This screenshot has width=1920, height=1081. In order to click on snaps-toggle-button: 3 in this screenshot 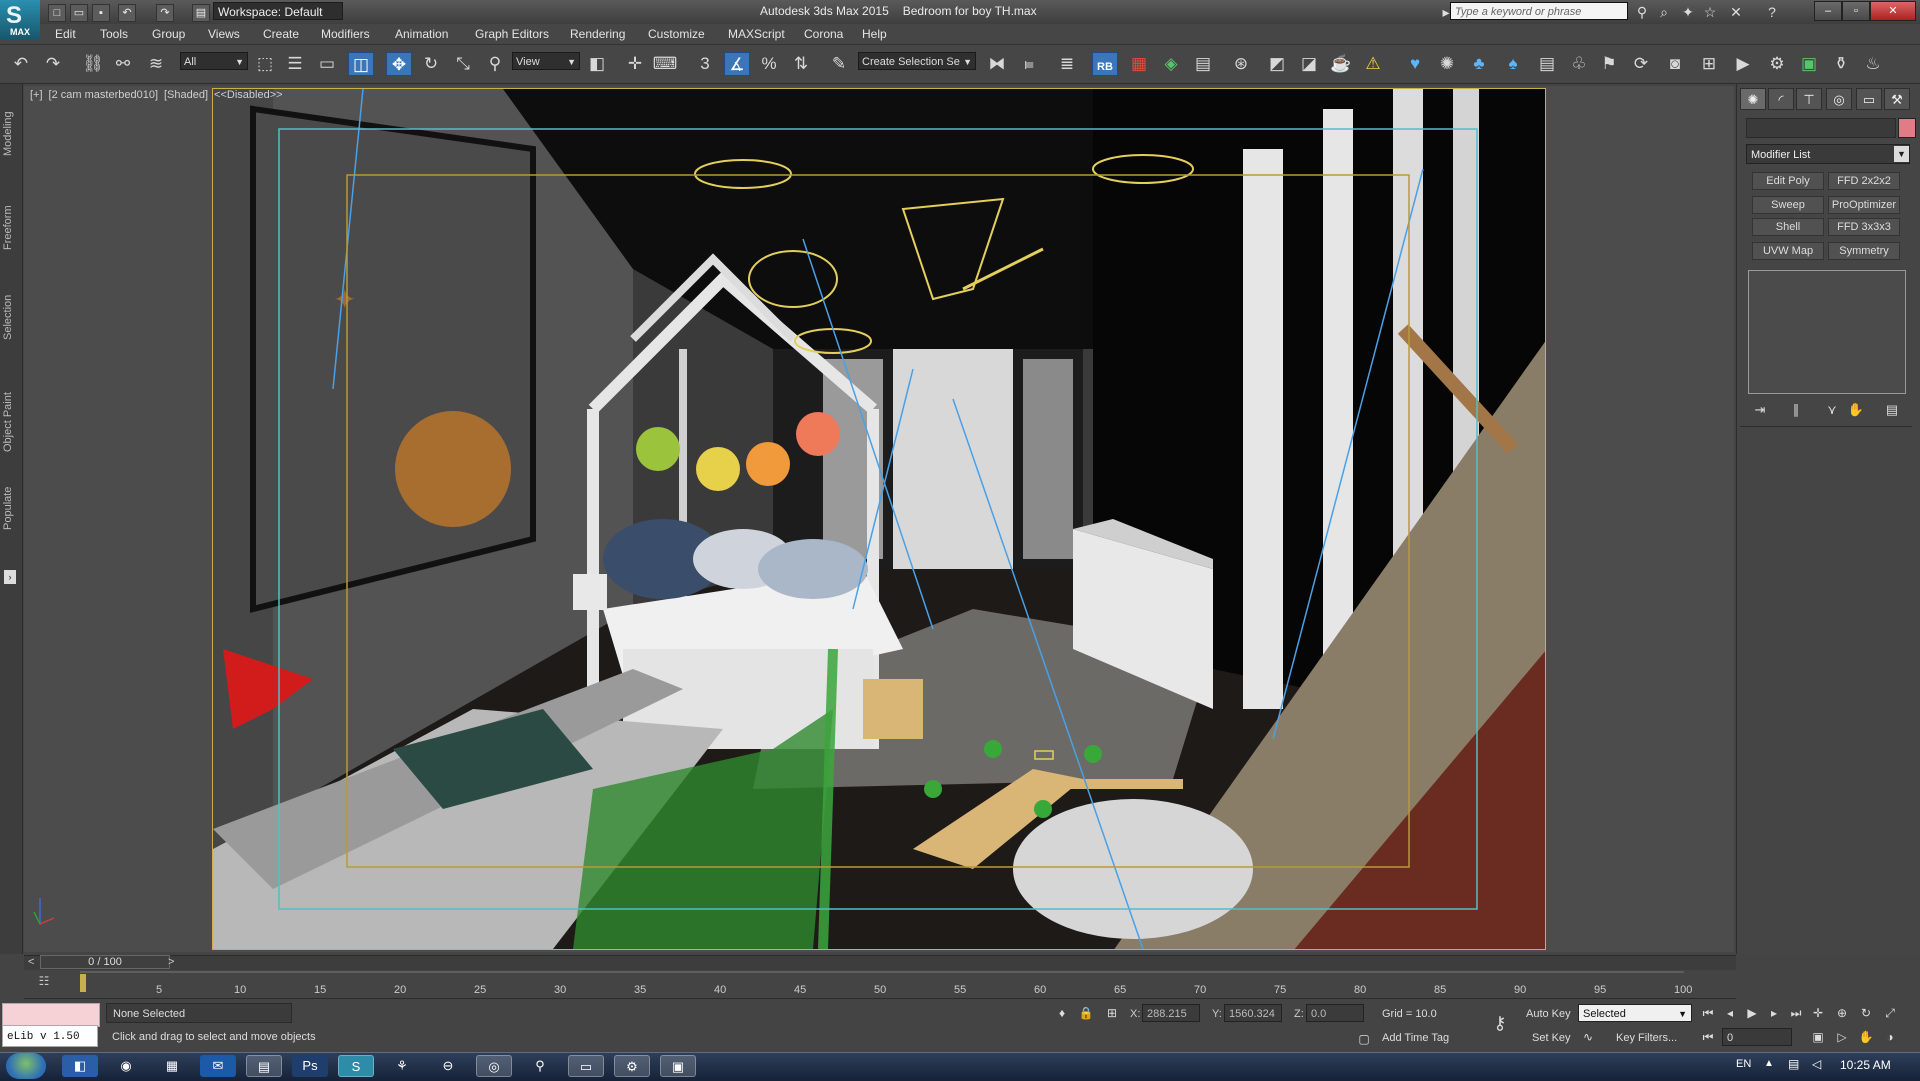, I will do `click(705, 64)`.